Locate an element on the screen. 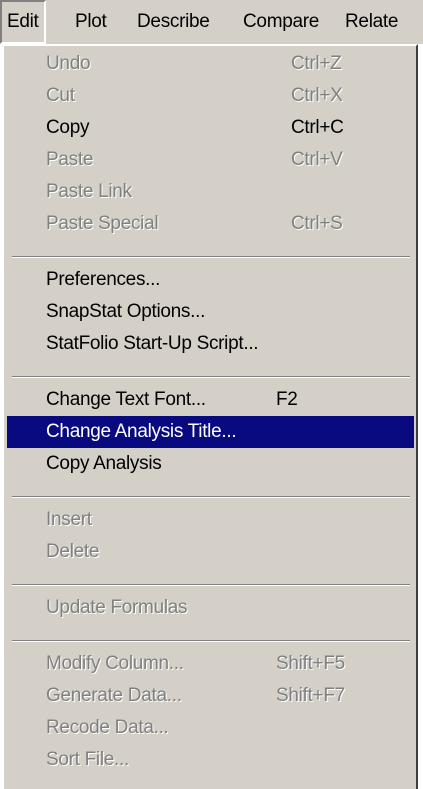  menu-item-label: Update Formulas is located at coordinates (117, 607).